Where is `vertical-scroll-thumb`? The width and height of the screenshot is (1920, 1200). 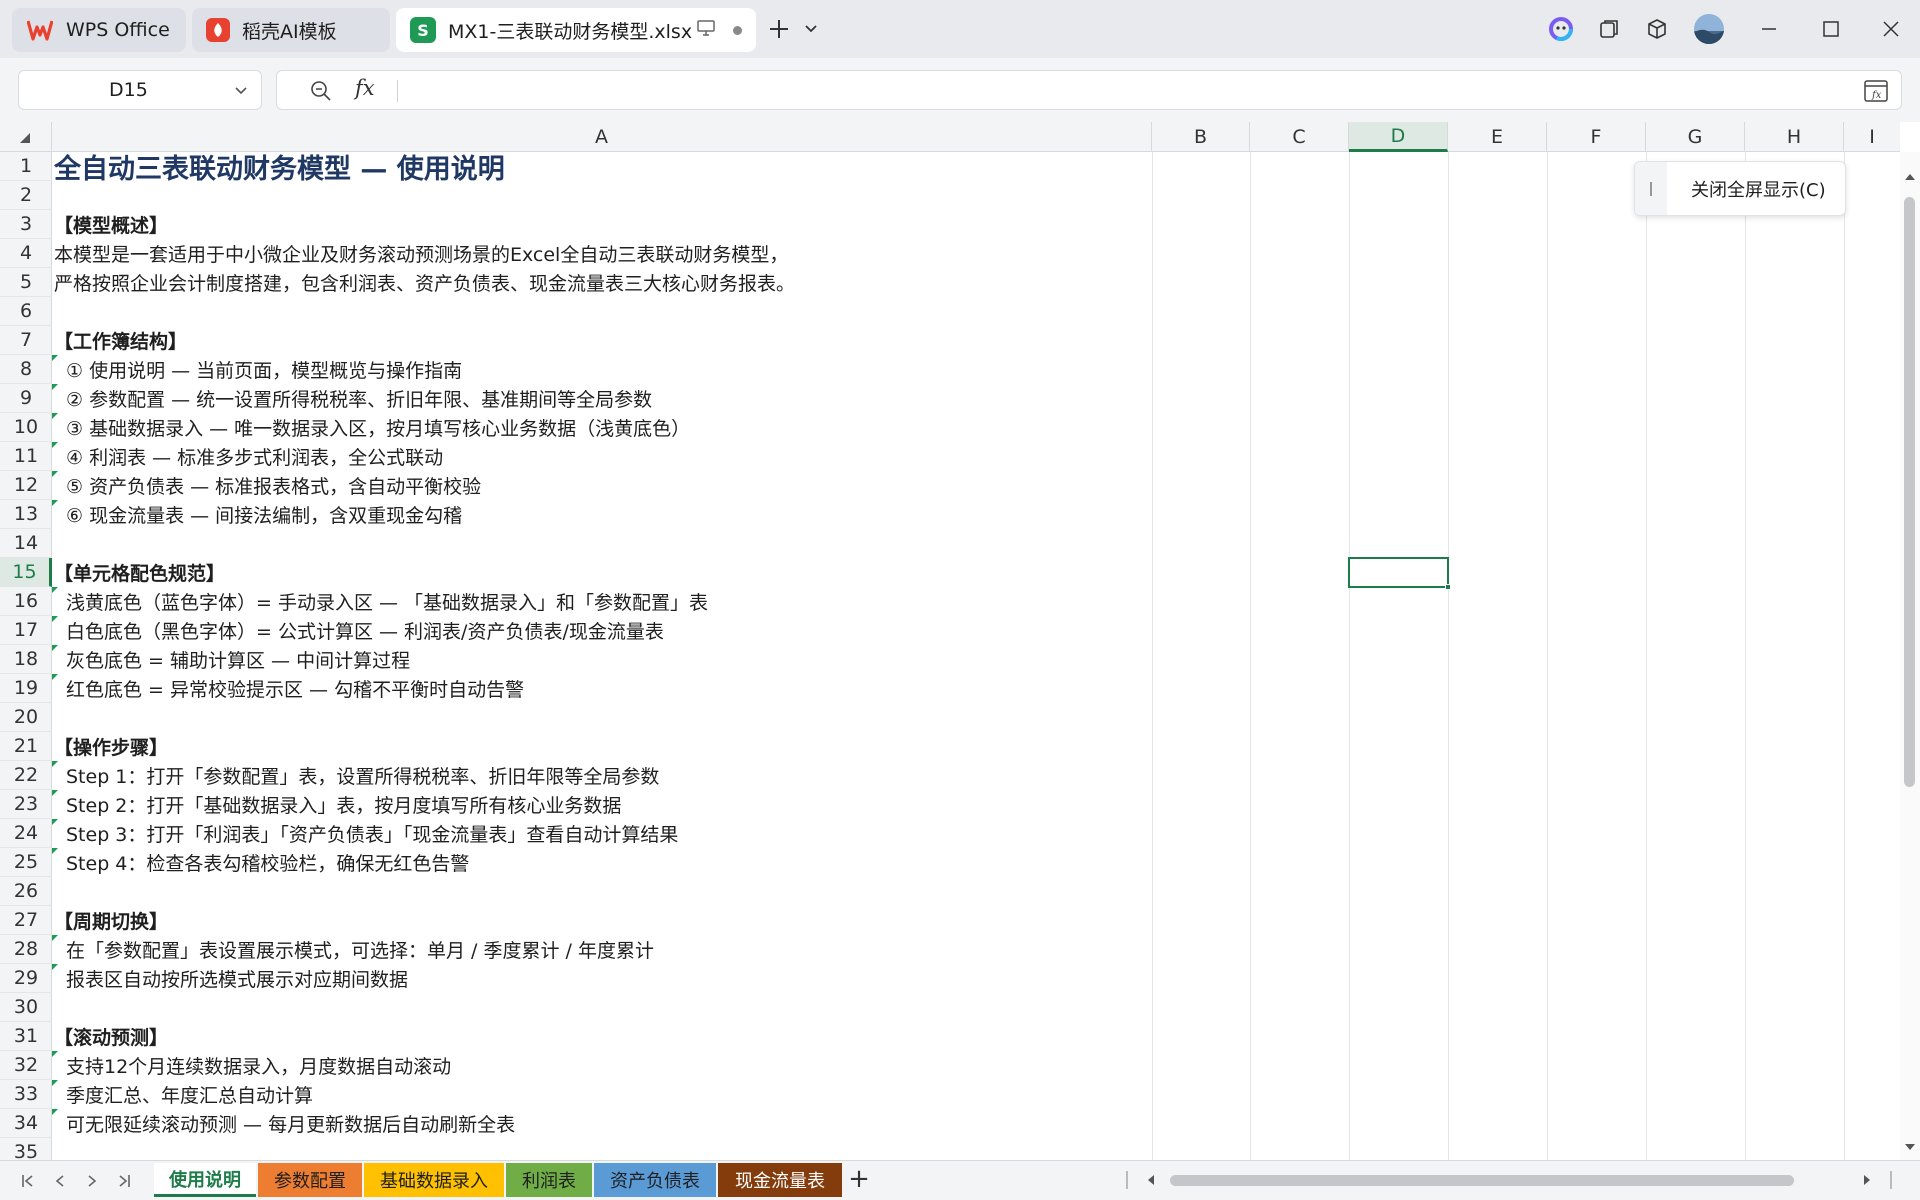 vertical-scroll-thumb is located at coordinates (1909, 492).